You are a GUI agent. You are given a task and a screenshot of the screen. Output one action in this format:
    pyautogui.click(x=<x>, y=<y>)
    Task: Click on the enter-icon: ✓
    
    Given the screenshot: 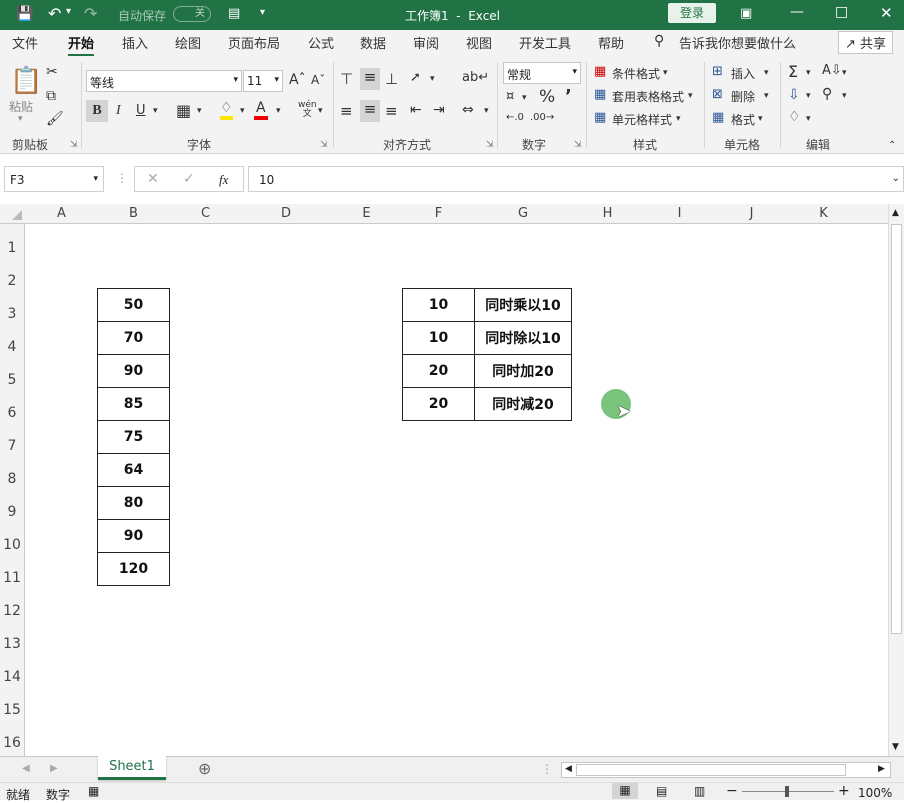 What is the action you would take?
    pyautogui.click(x=189, y=179)
    